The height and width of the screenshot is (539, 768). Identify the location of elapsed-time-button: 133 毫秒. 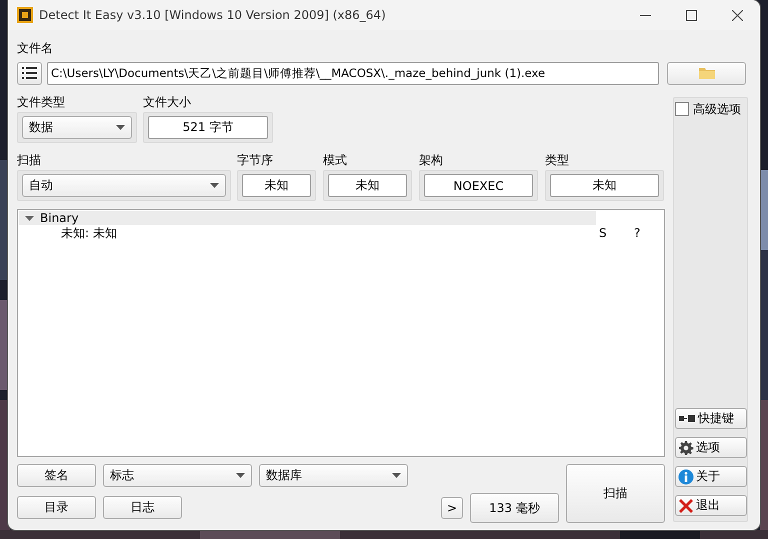
(514, 508).